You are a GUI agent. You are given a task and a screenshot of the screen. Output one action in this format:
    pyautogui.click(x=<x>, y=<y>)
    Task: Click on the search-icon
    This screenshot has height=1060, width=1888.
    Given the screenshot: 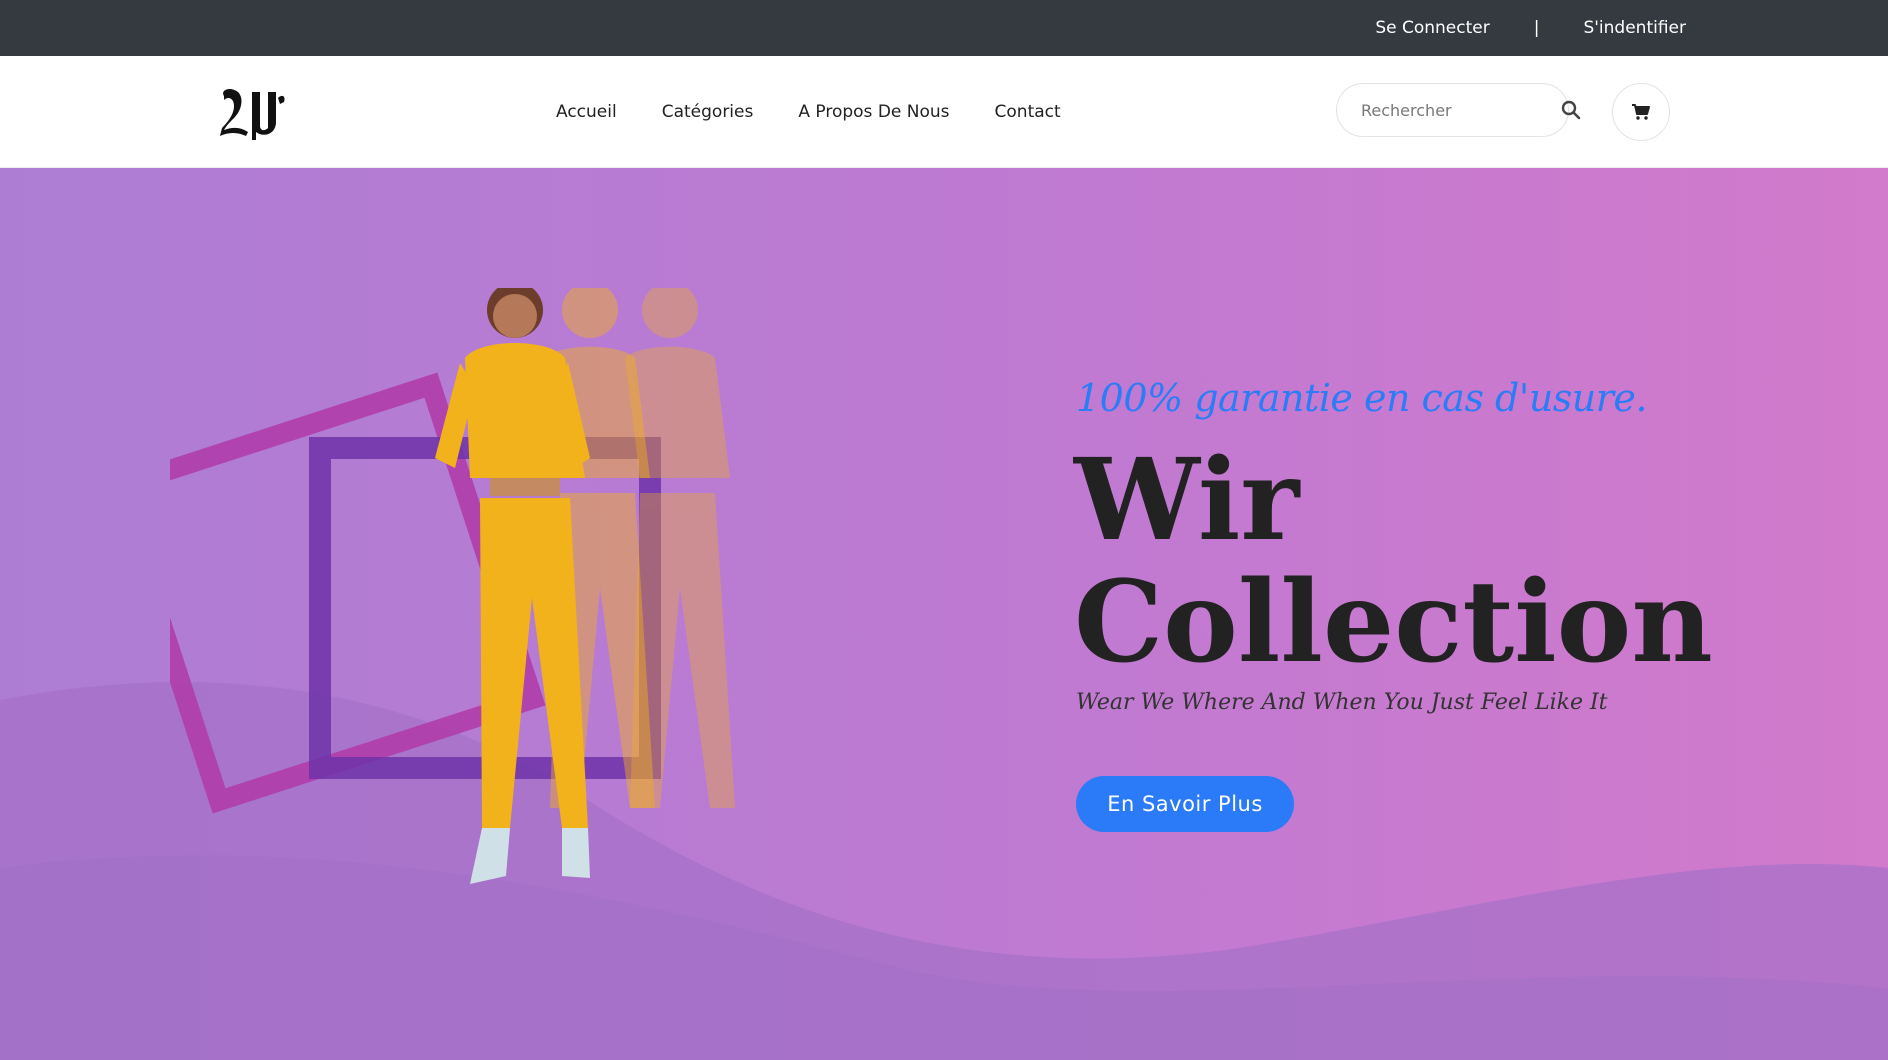 What is the action you would take?
    pyautogui.click(x=1571, y=110)
    